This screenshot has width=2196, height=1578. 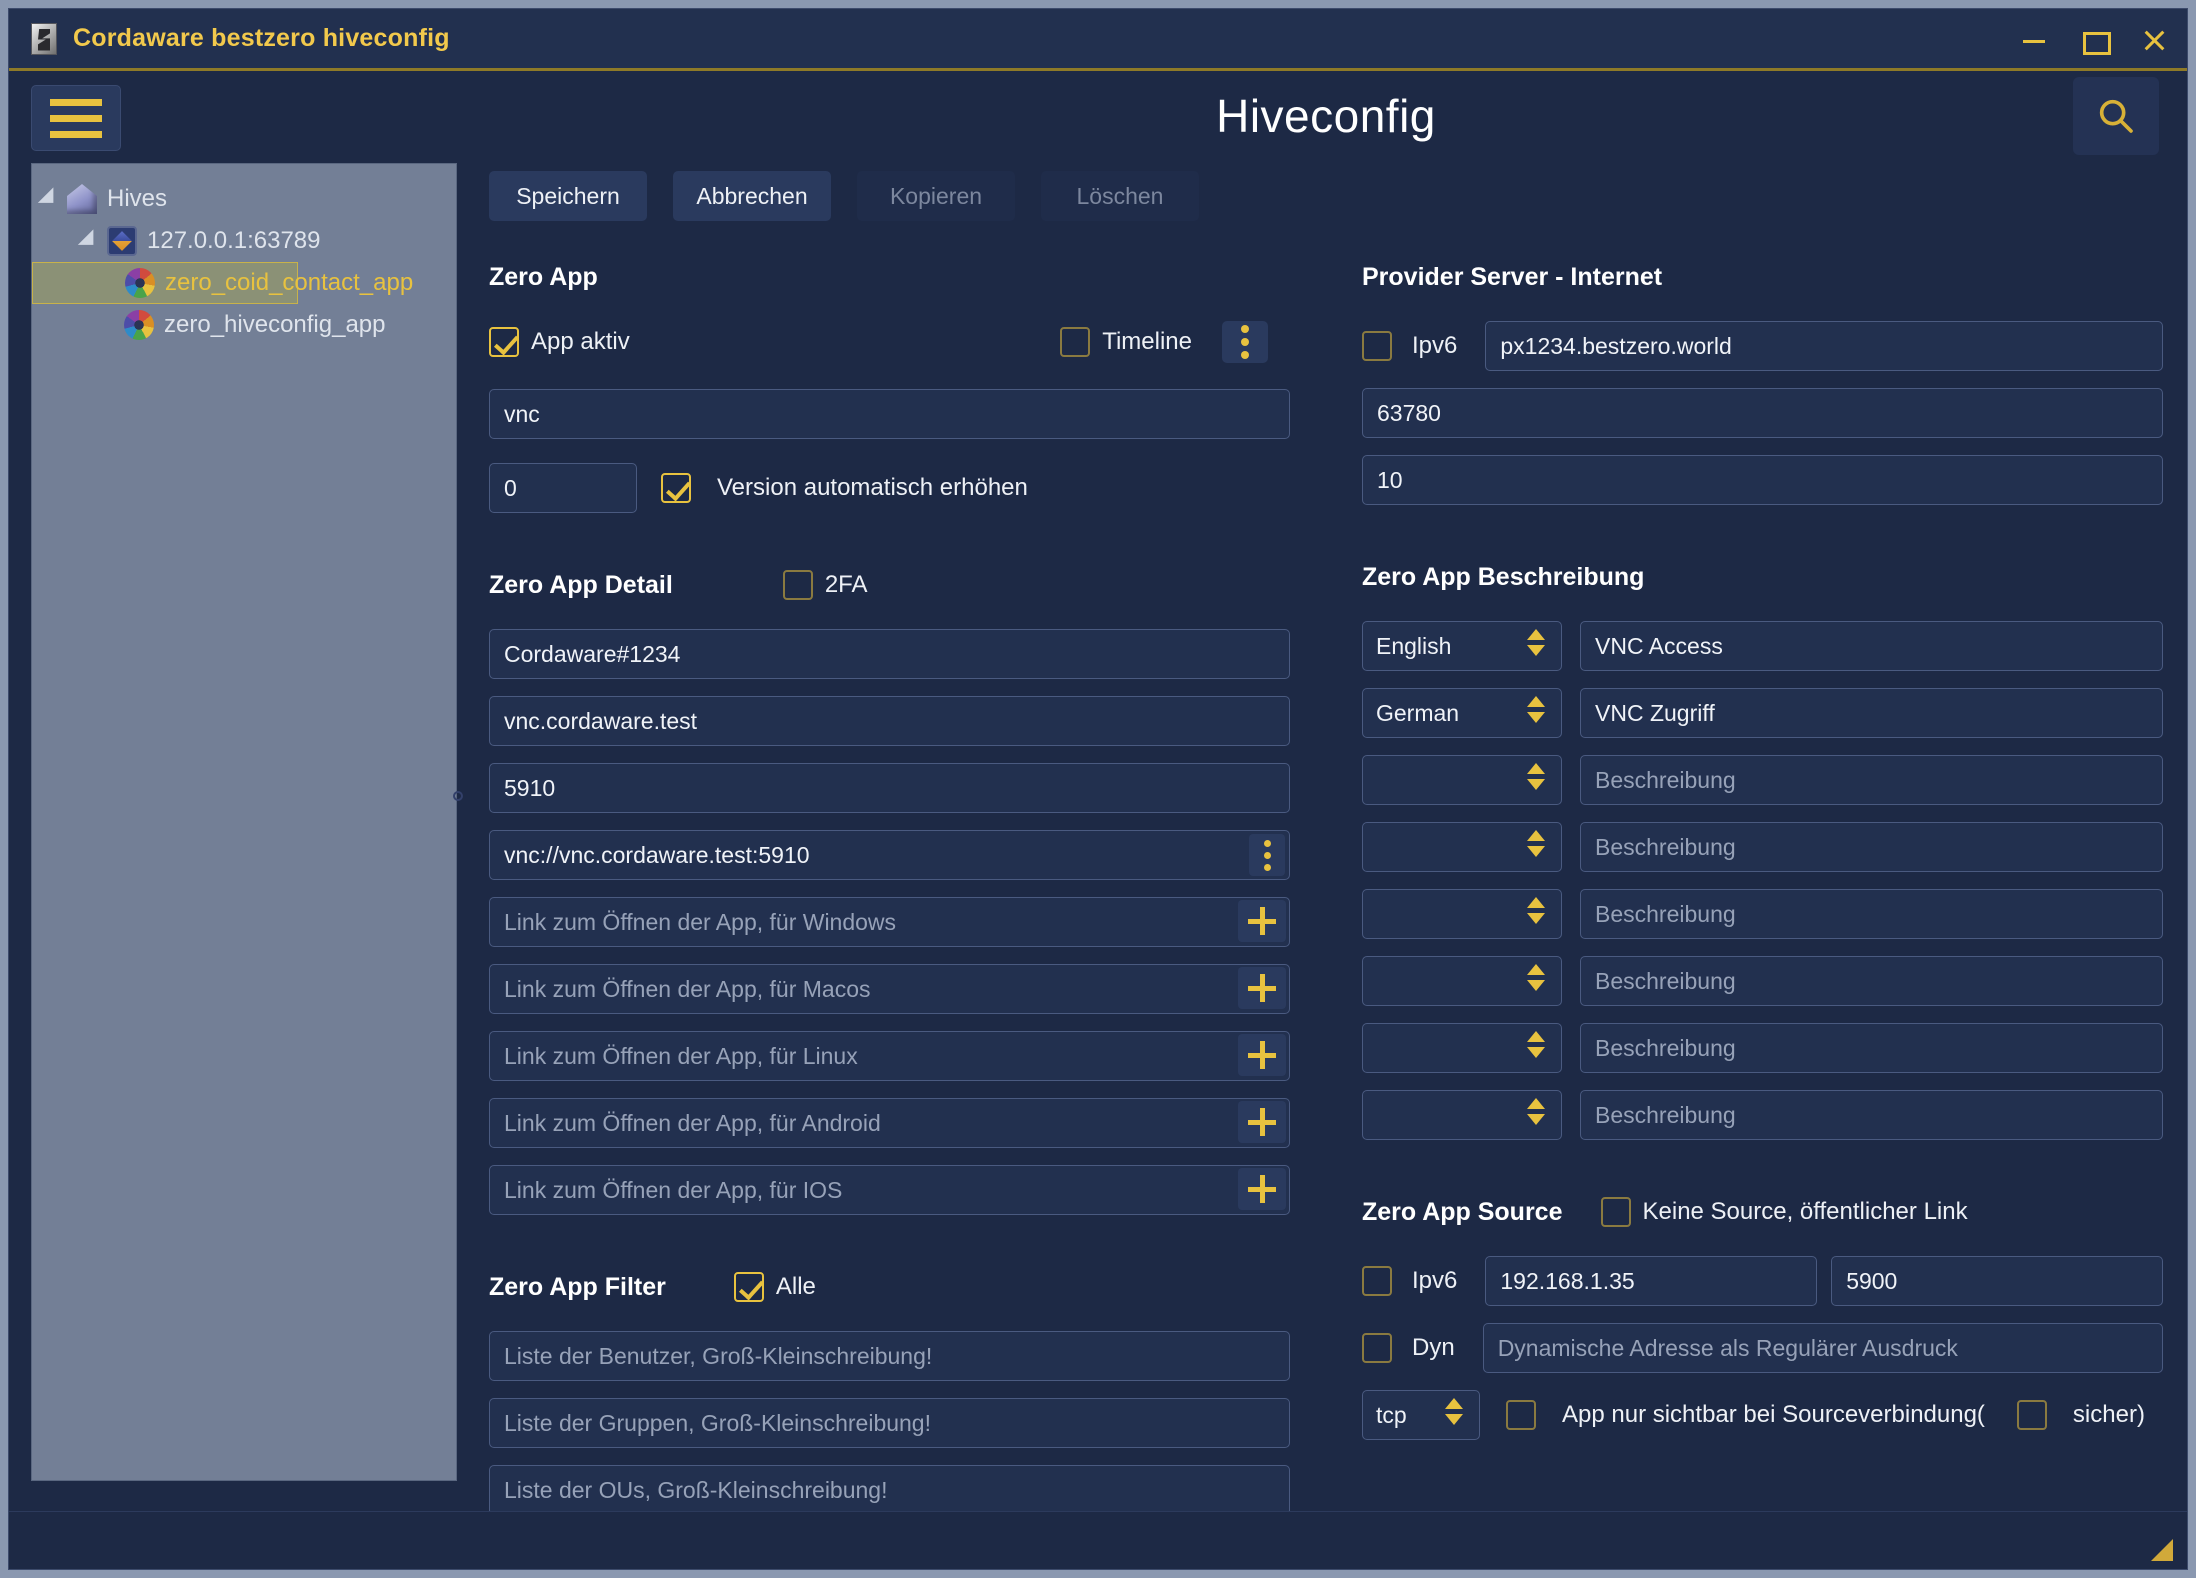 I want to click on link-windows-input, so click(x=889, y=922).